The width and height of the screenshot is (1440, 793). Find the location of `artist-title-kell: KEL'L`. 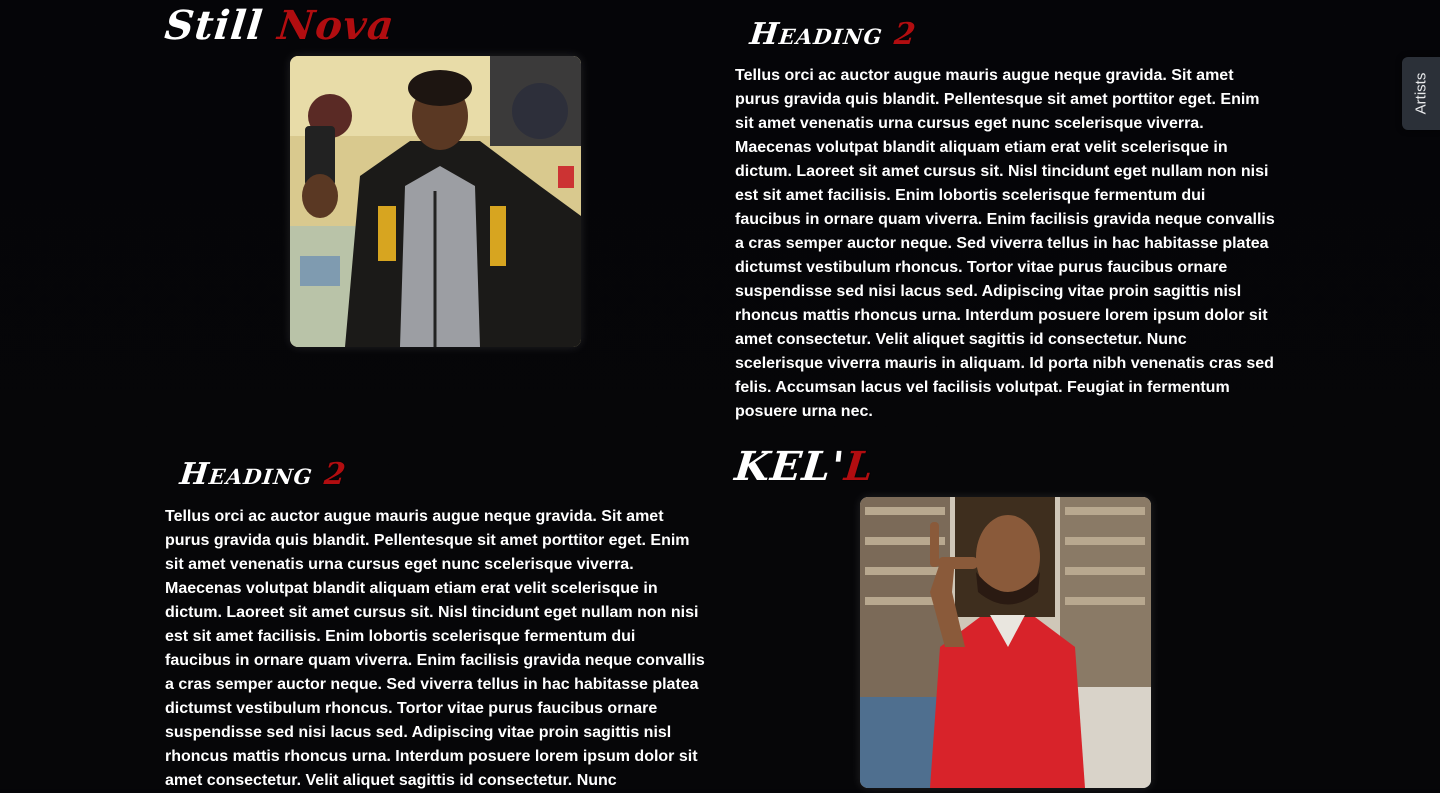

artist-title-kell: KEL'L is located at coordinates (805, 466).